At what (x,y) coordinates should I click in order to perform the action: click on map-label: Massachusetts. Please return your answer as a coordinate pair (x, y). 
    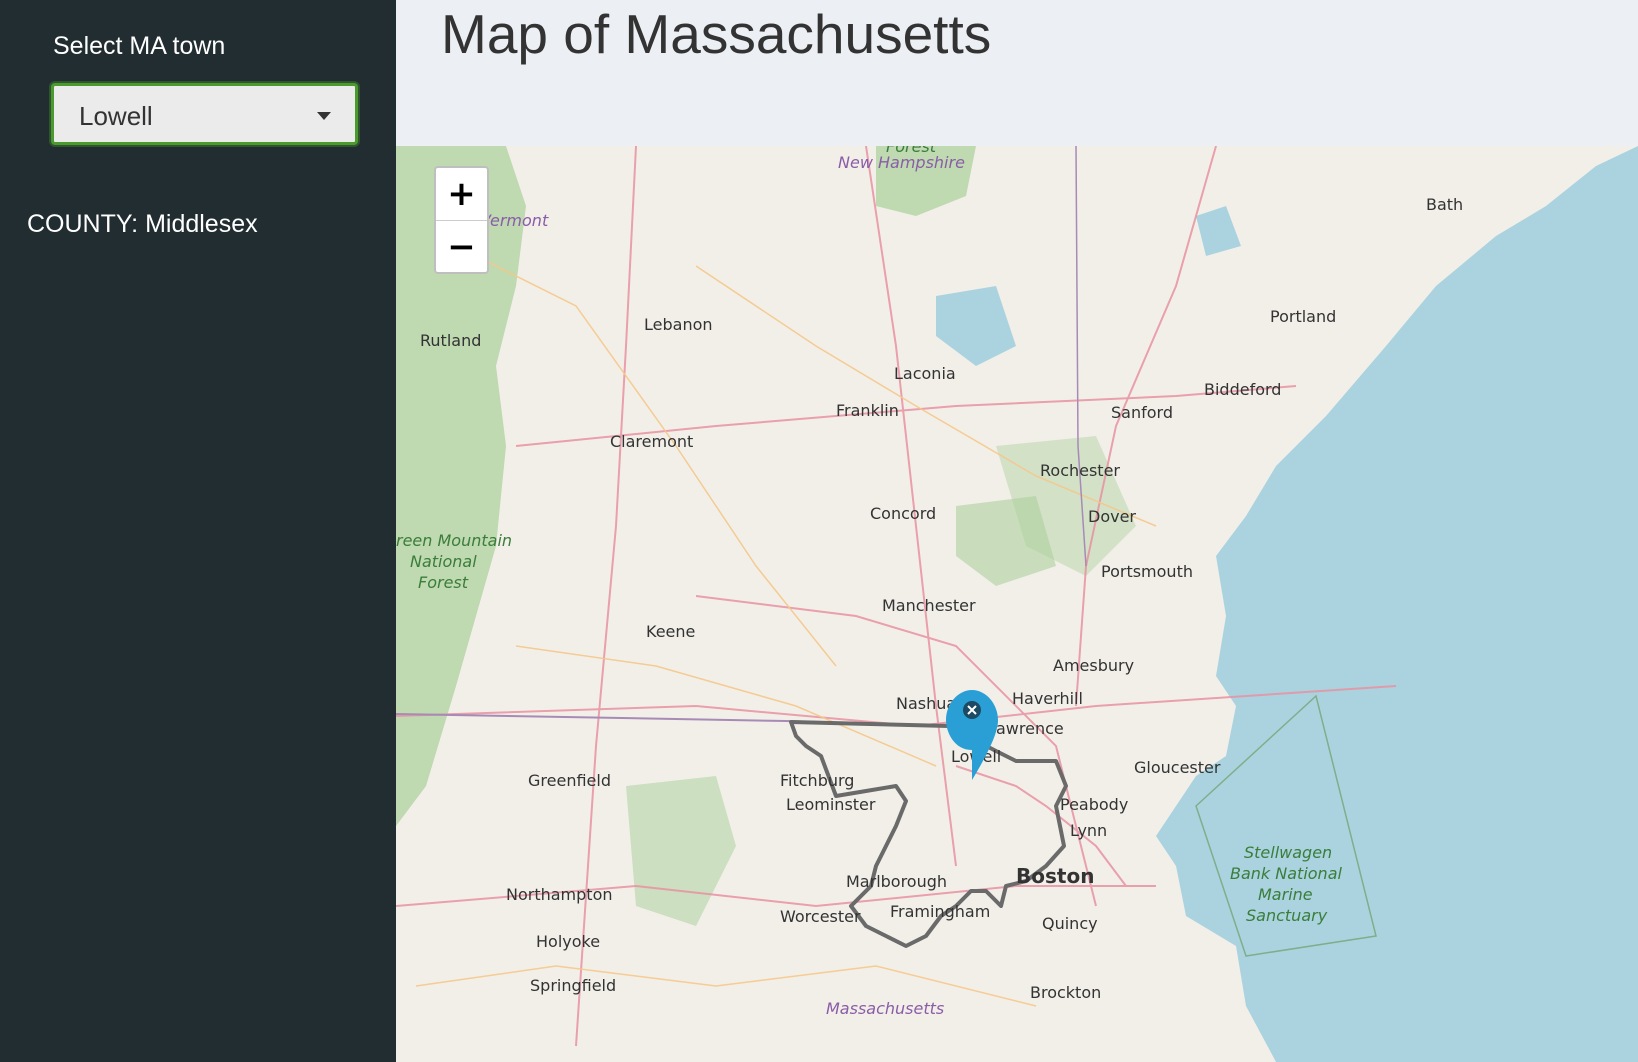
    Looking at the image, I should click on (885, 1008).